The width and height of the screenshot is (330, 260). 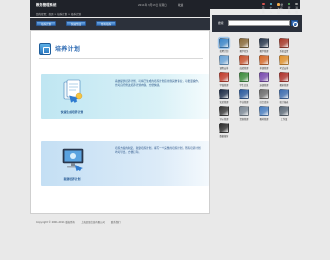 I want to click on module-item: 学生信息, so click(x=244, y=79).